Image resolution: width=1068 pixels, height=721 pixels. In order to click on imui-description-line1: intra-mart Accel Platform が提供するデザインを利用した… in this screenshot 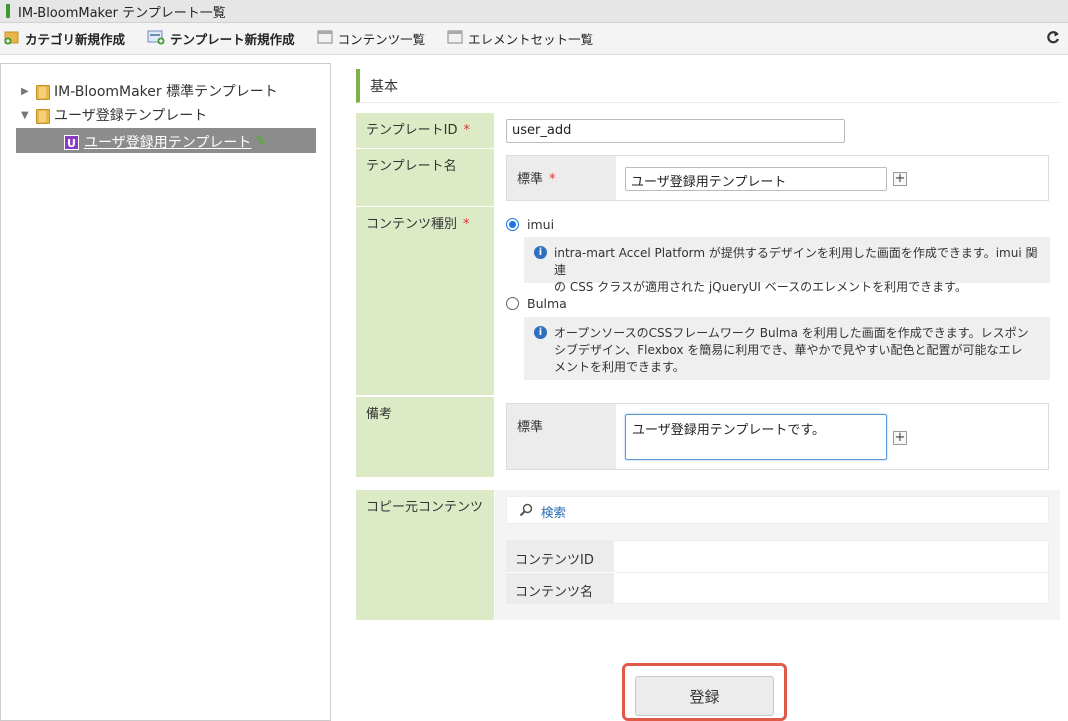, I will do `click(796, 261)`.